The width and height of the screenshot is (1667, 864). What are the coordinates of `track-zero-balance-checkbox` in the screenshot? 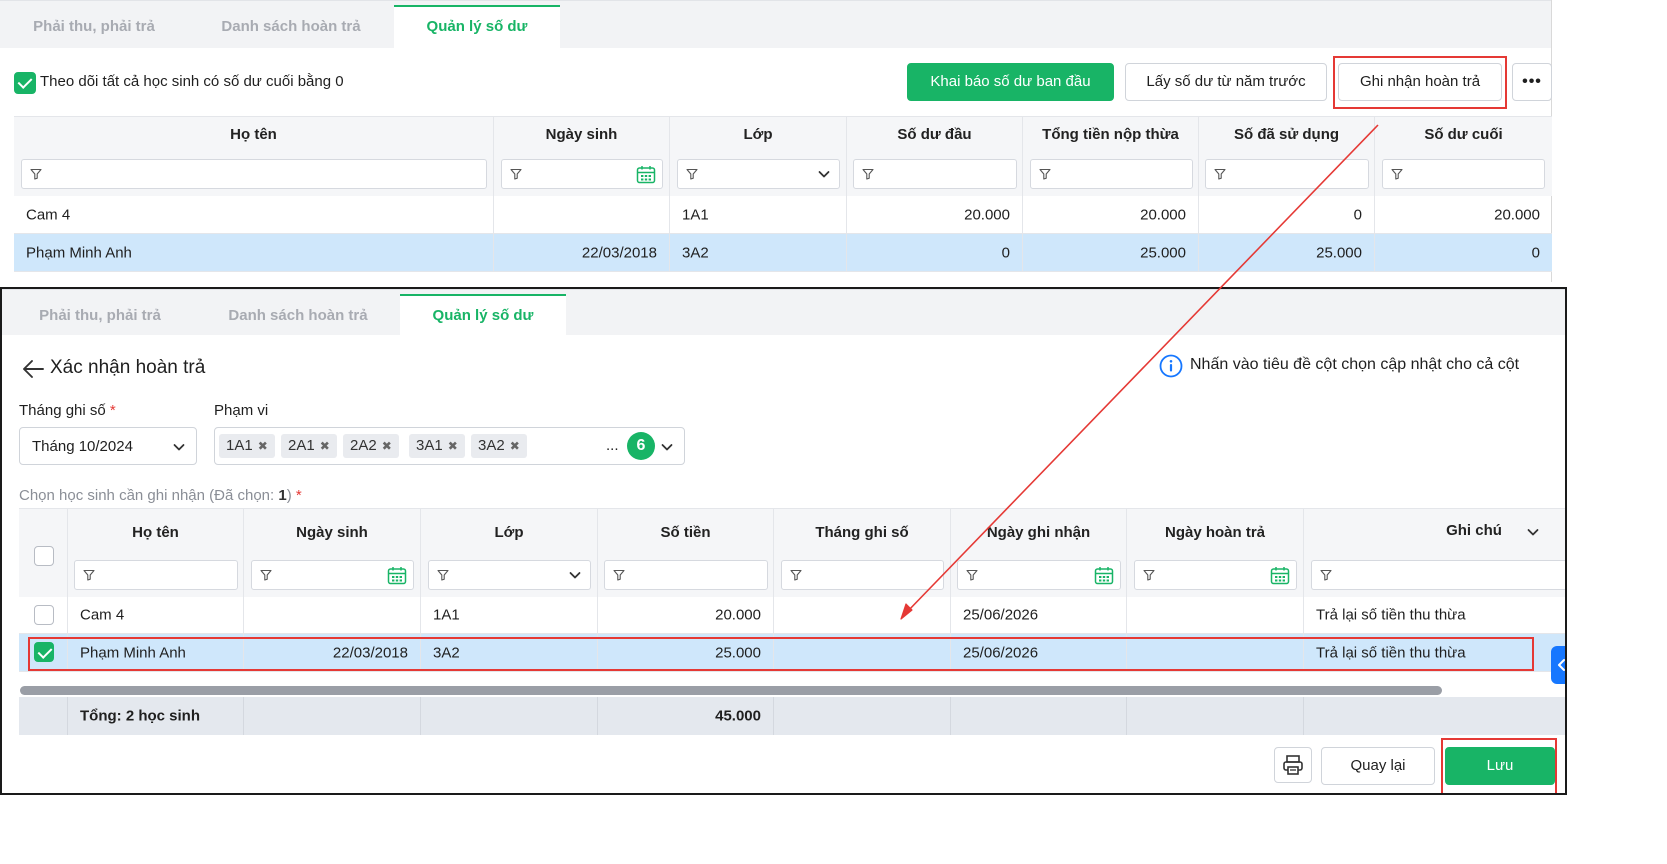 It's located at (25, 83).